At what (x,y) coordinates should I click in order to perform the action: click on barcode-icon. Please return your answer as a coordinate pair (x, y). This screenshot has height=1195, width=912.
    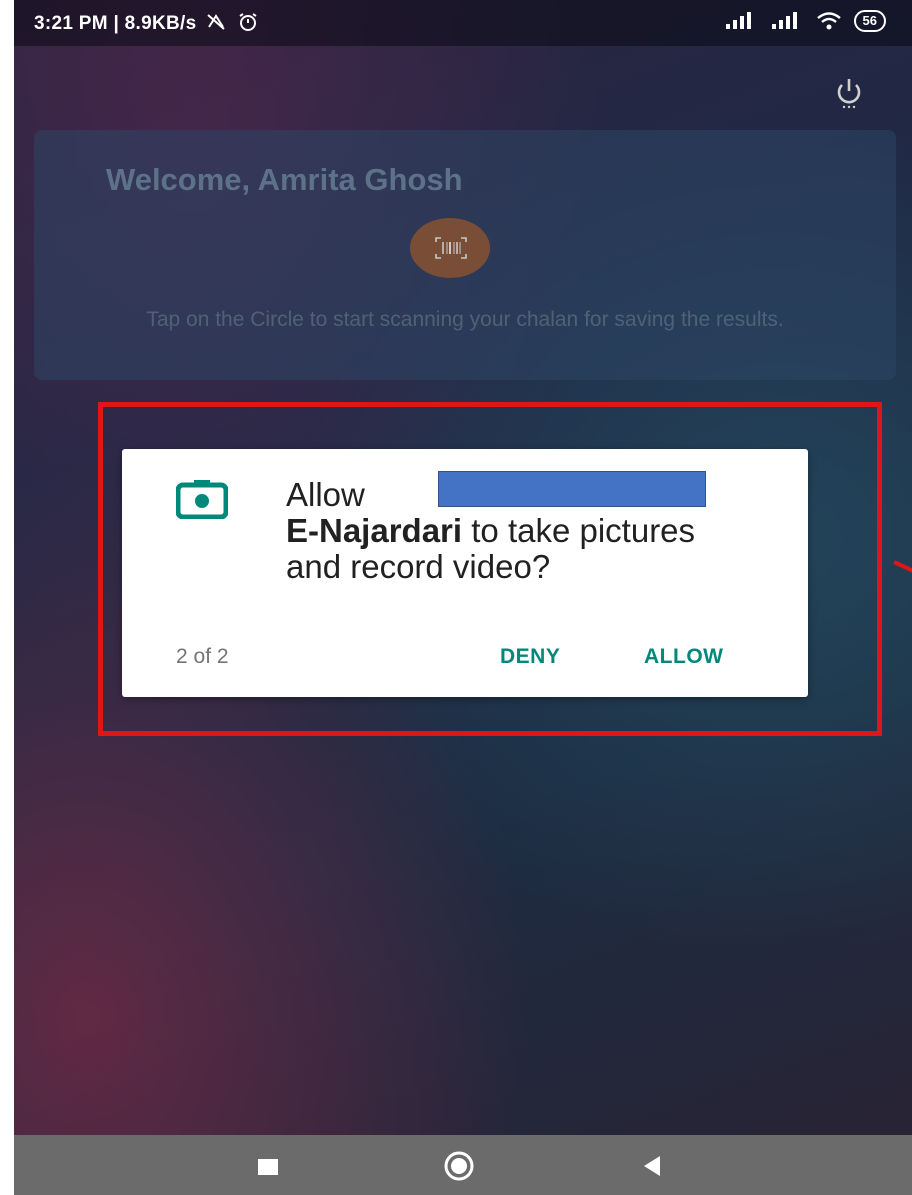
    Looking at the image, I should click on (451, 248).